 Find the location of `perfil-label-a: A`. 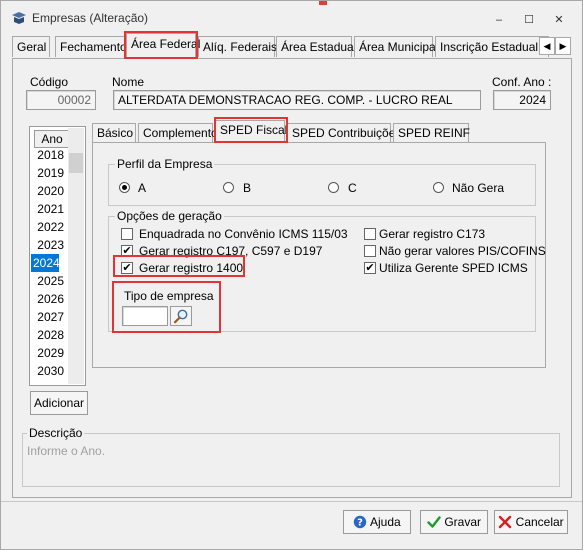

perfil-label-a: A is located at coordinates (142, 188).